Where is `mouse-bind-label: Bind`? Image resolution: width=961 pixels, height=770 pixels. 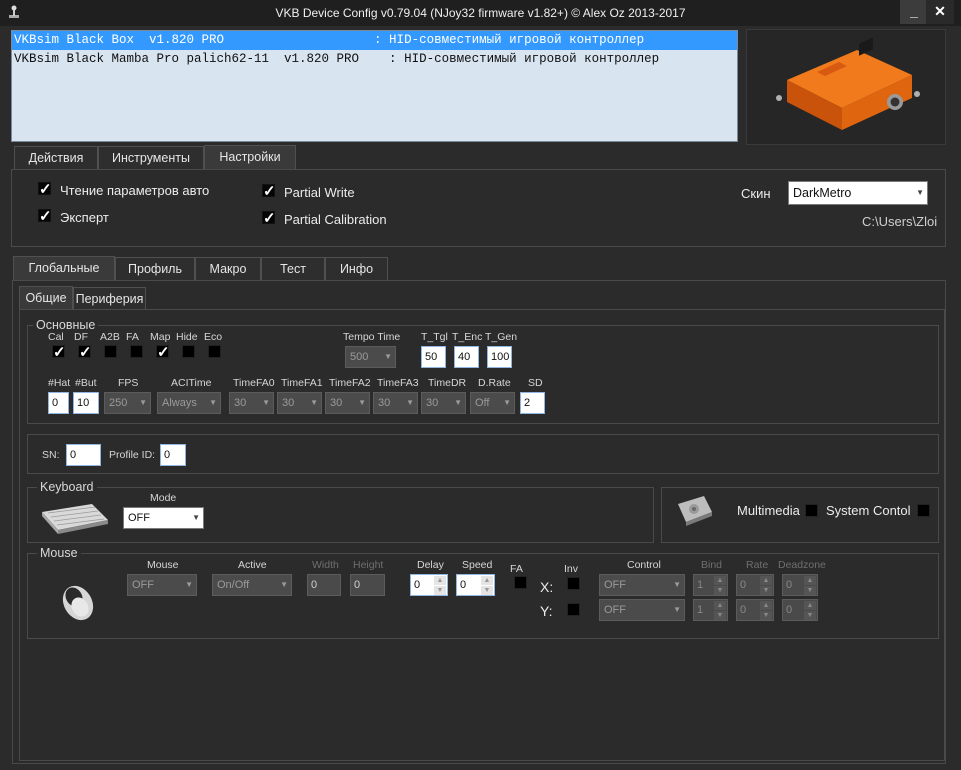
mouse-bind-label: Bind is located at coordinates (712, 565).